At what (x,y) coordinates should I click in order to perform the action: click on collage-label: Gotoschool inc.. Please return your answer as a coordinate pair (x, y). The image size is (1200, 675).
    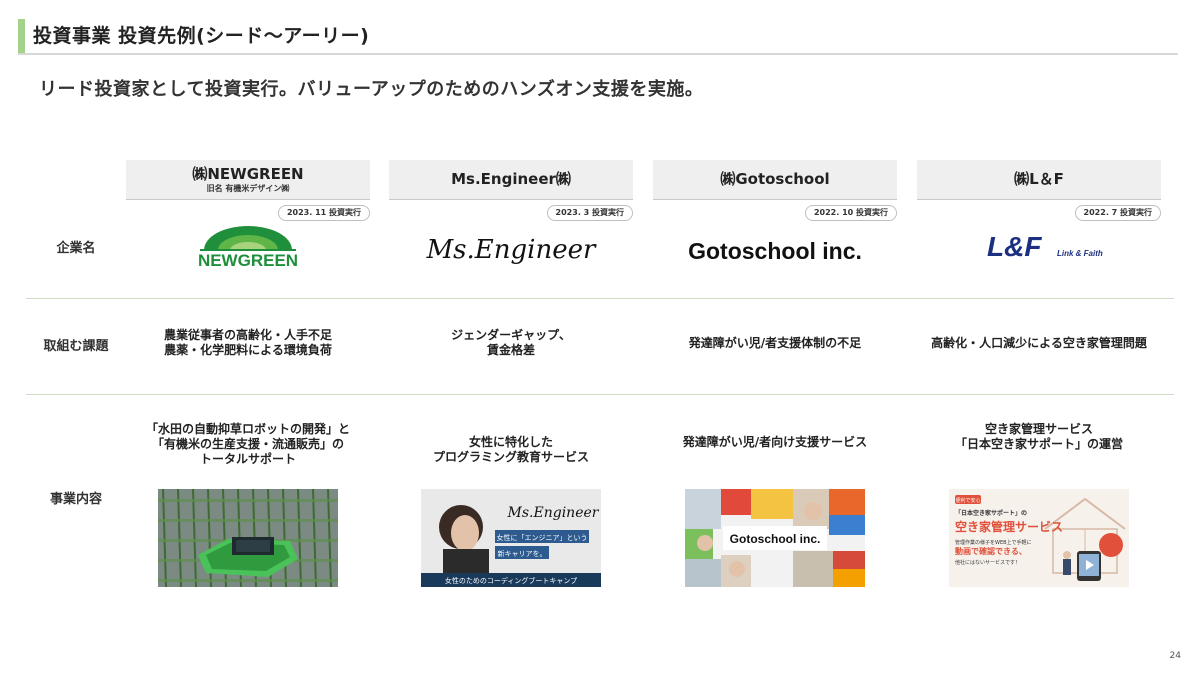
    Looking at the image, I should click on (775, 539).